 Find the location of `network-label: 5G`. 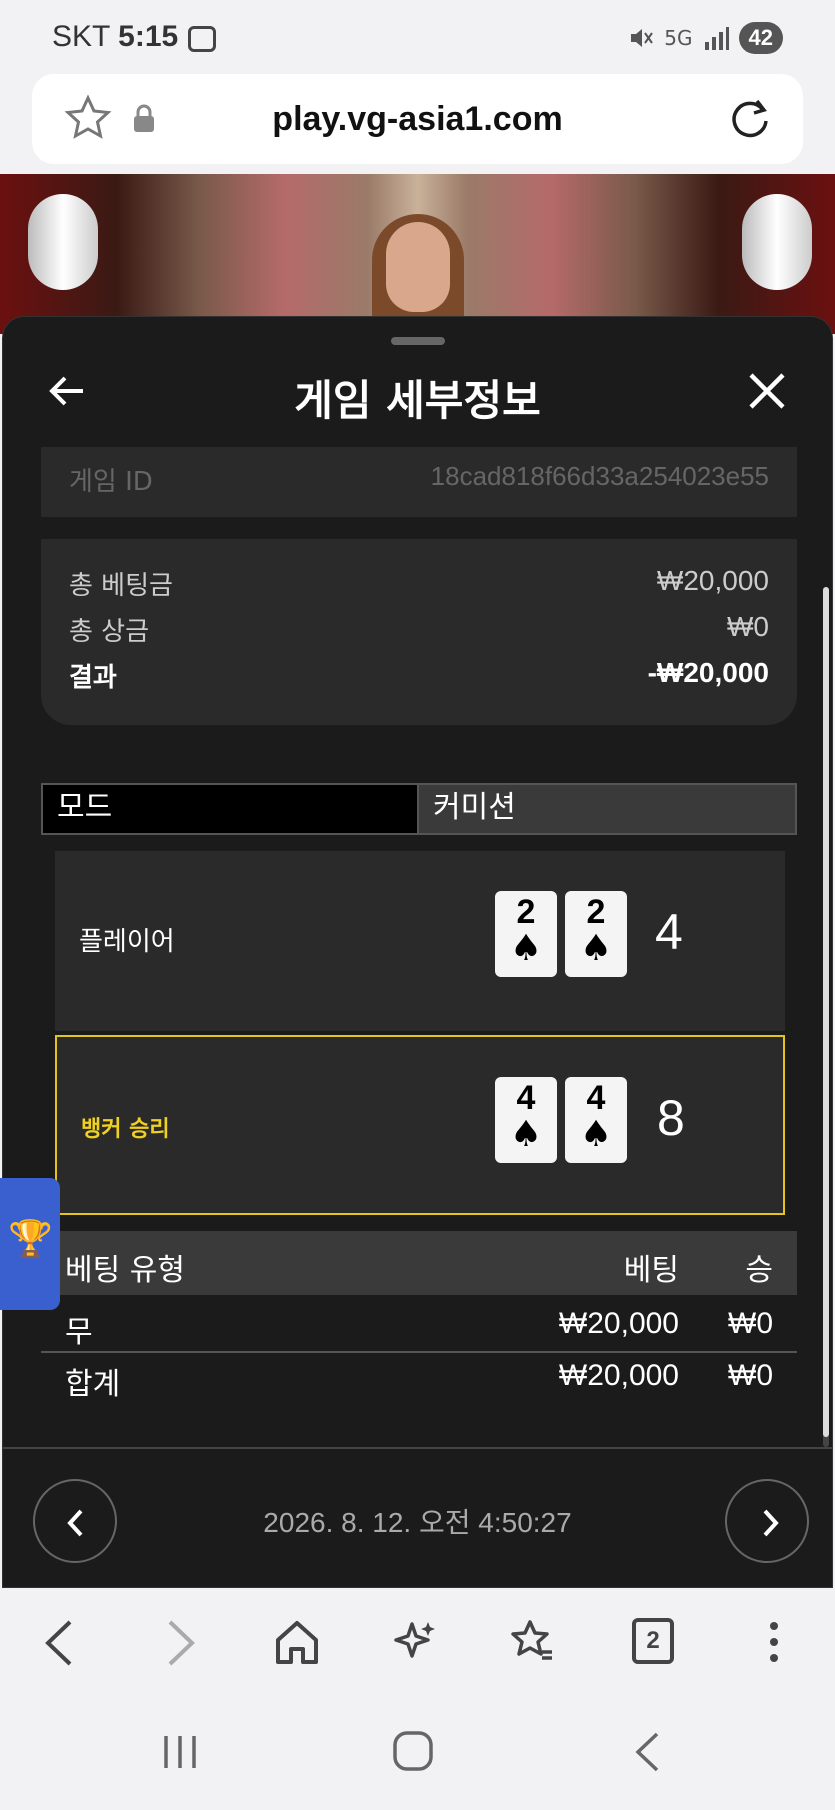

network-label: 5G is located at coordinates (678, 38).